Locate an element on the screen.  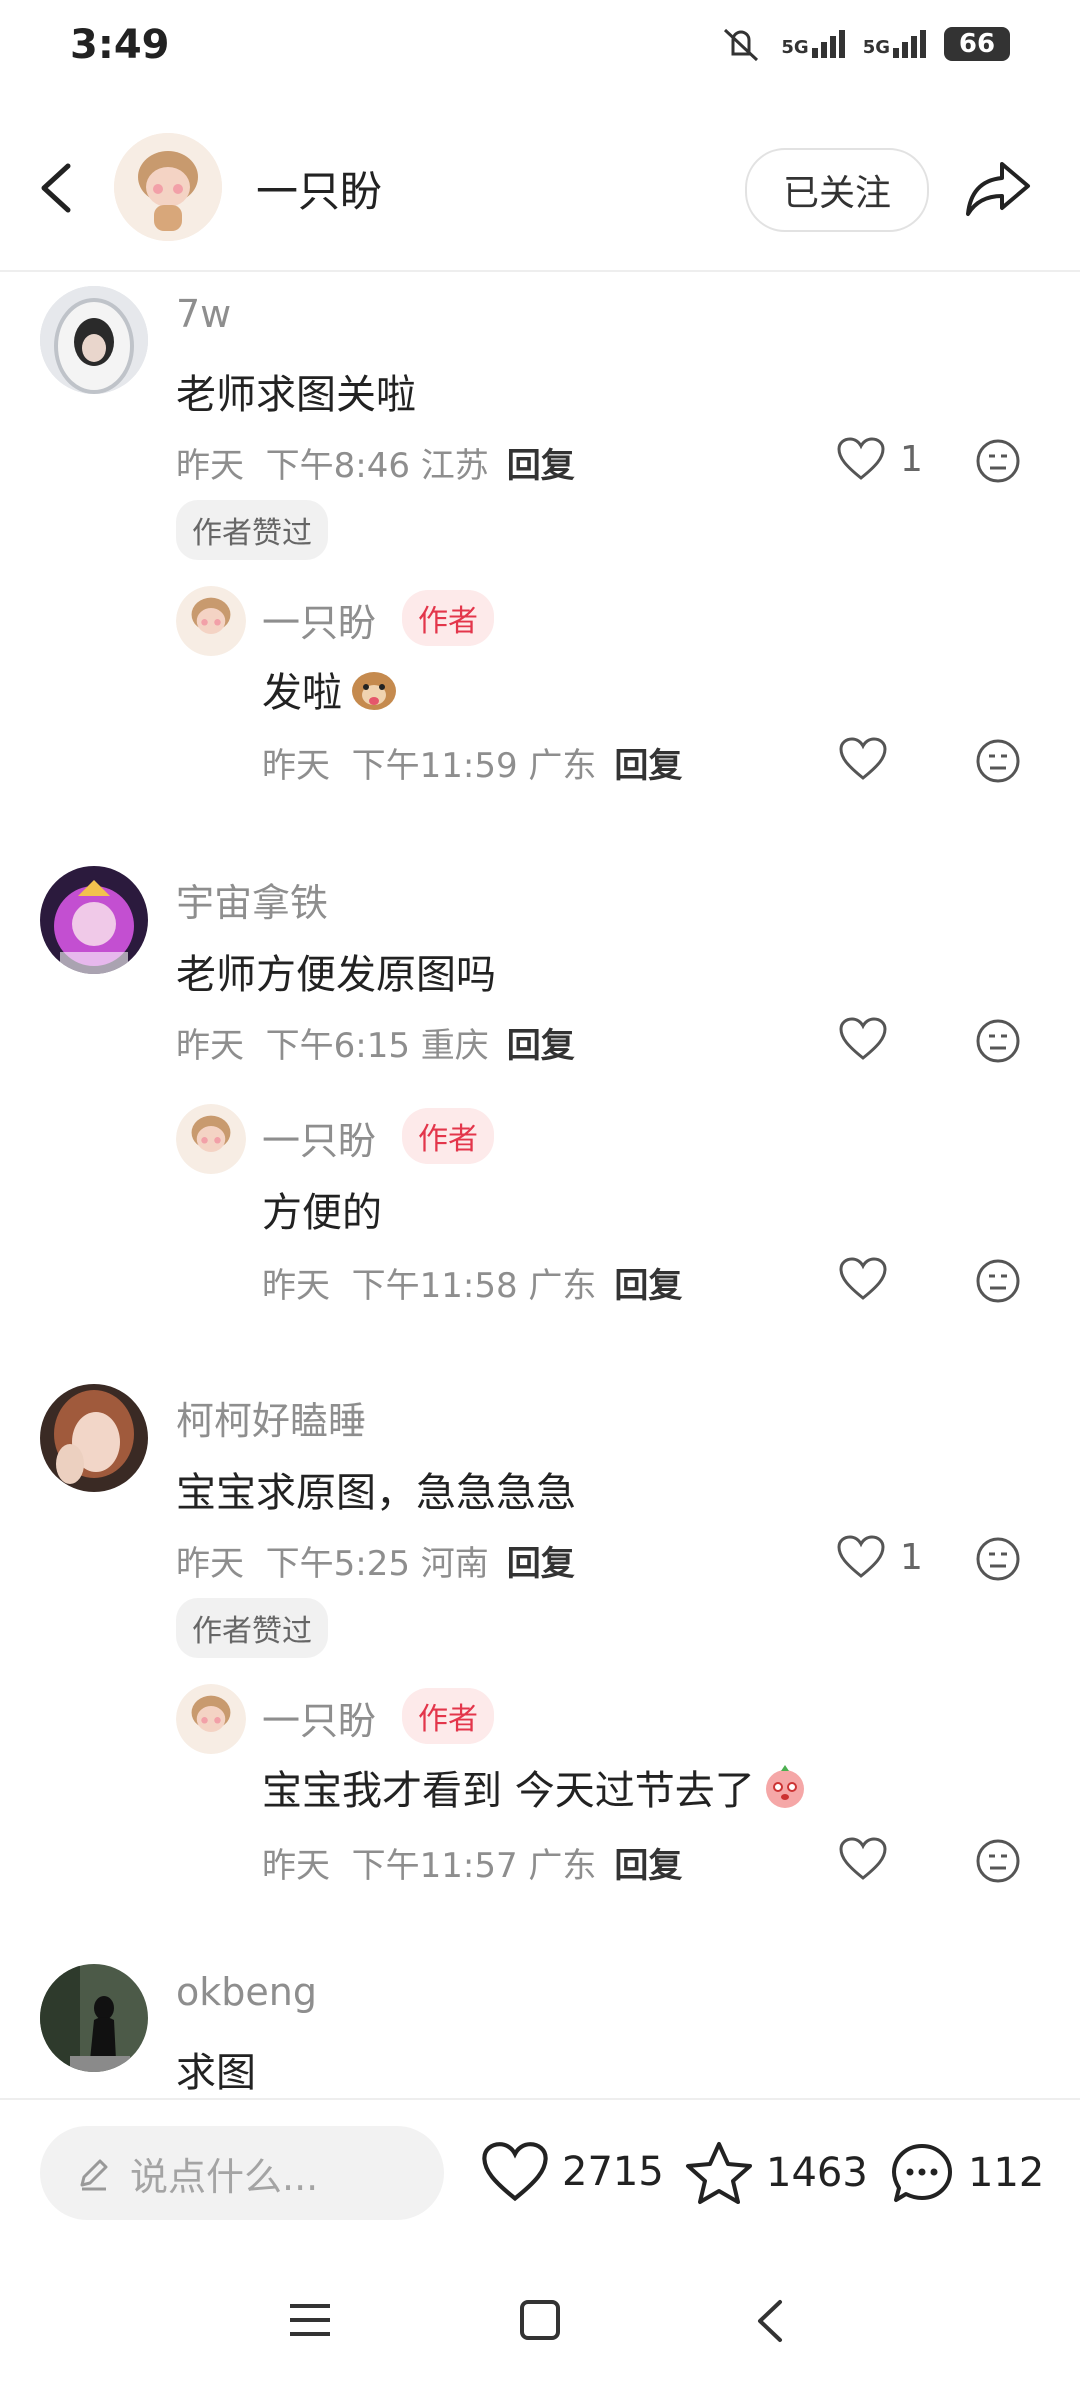
reply-text: 宝宝我才看到 今天过节去了 is located at coordinates (508, 1791).